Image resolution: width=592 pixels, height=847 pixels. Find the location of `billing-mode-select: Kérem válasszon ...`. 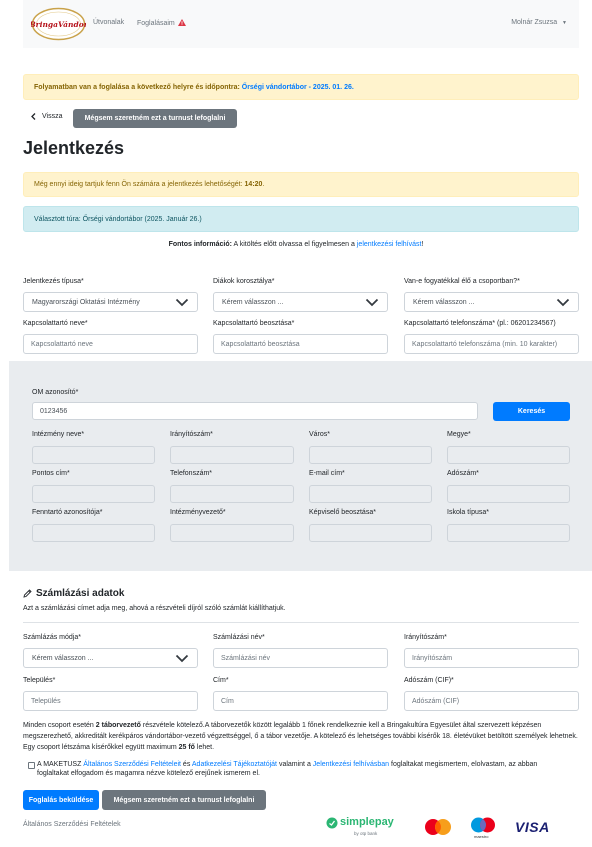

billing-mode-select: Kérem válasszon ... is located at coordinates (110, 658).